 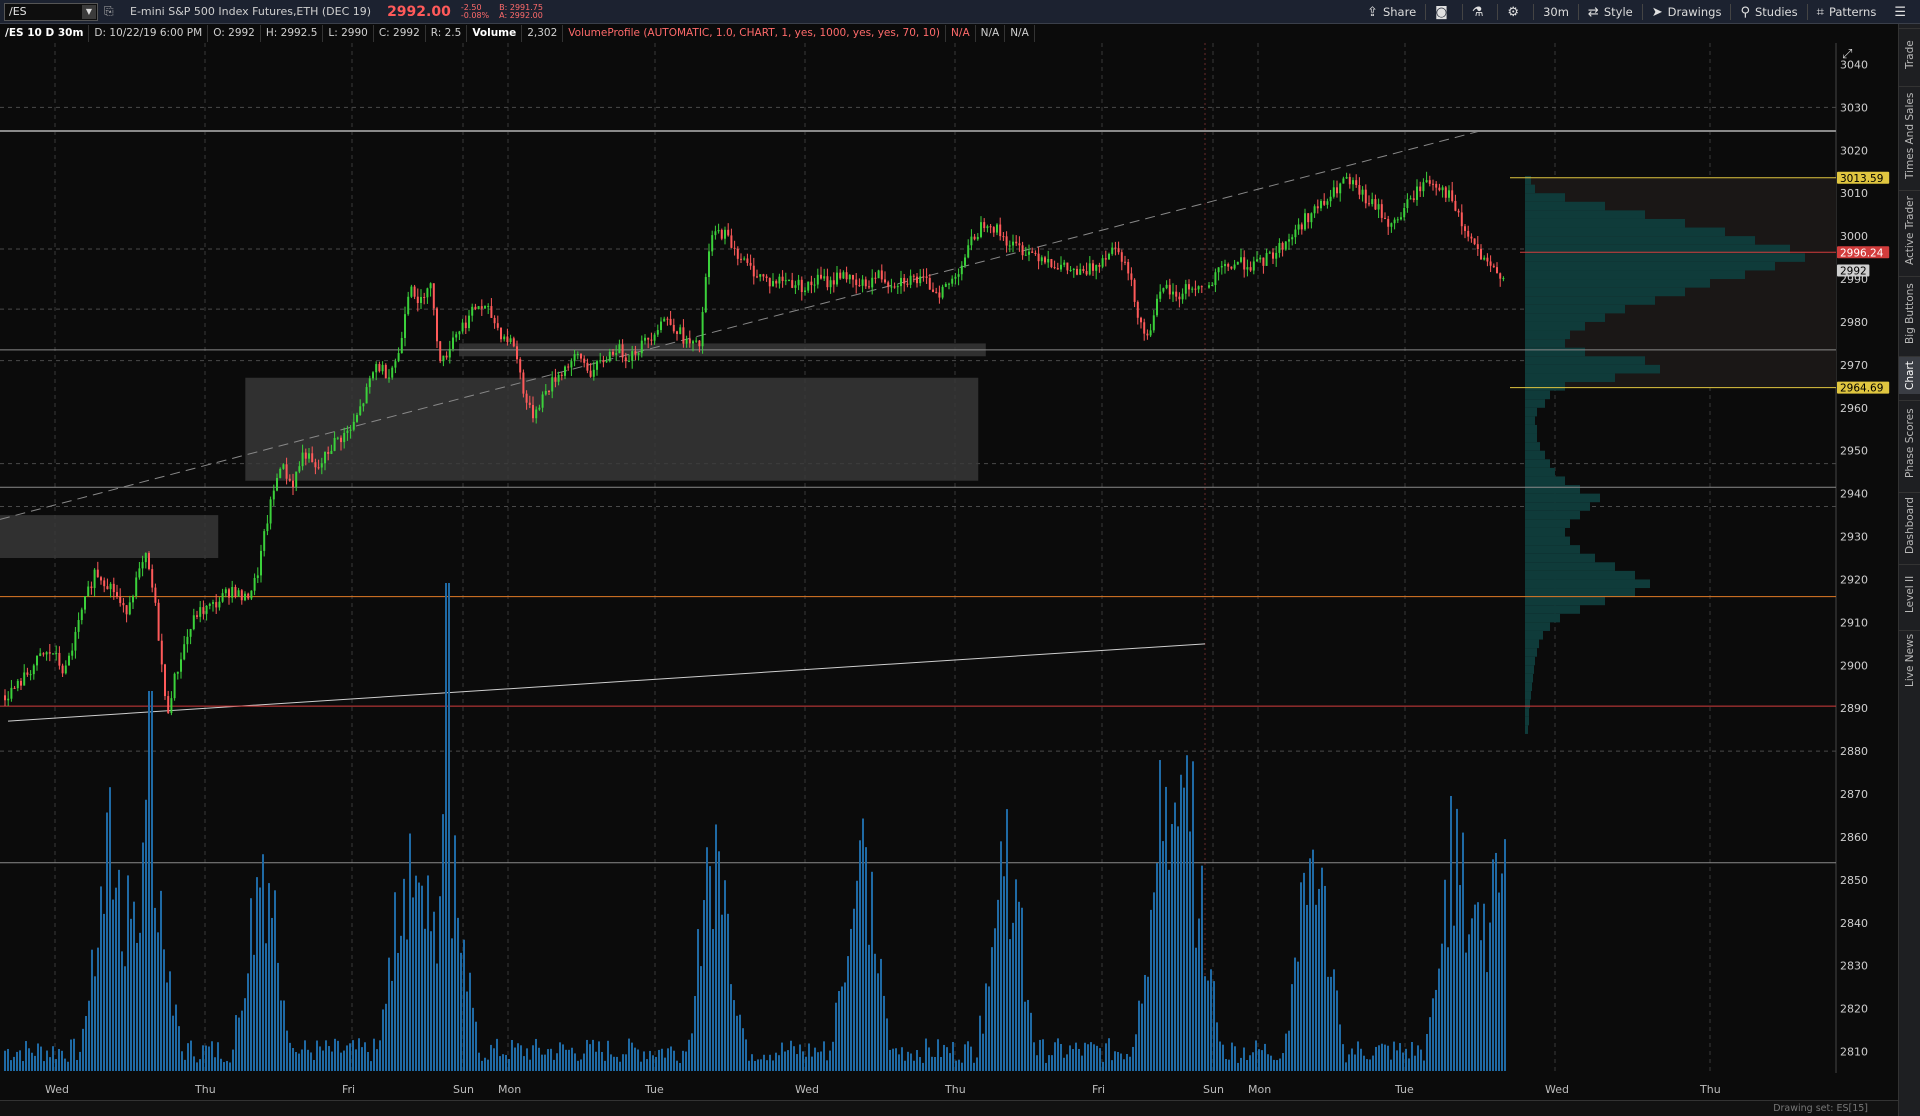 I want to click on settings-button: ⚙, so click(x=1515, y=12).